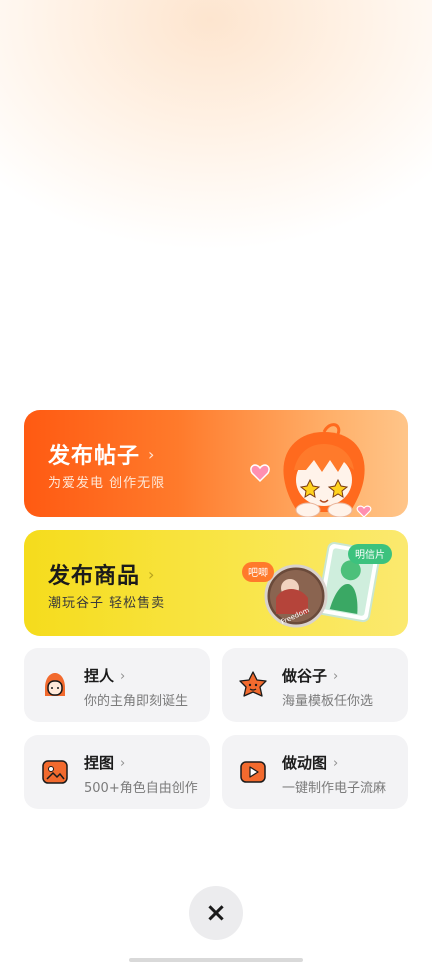  Describe the element at coordinates (216, 463) in the screenshot. I see `publish-post-card: 发布帖子 › 为爱发电 创作无限` at that location.